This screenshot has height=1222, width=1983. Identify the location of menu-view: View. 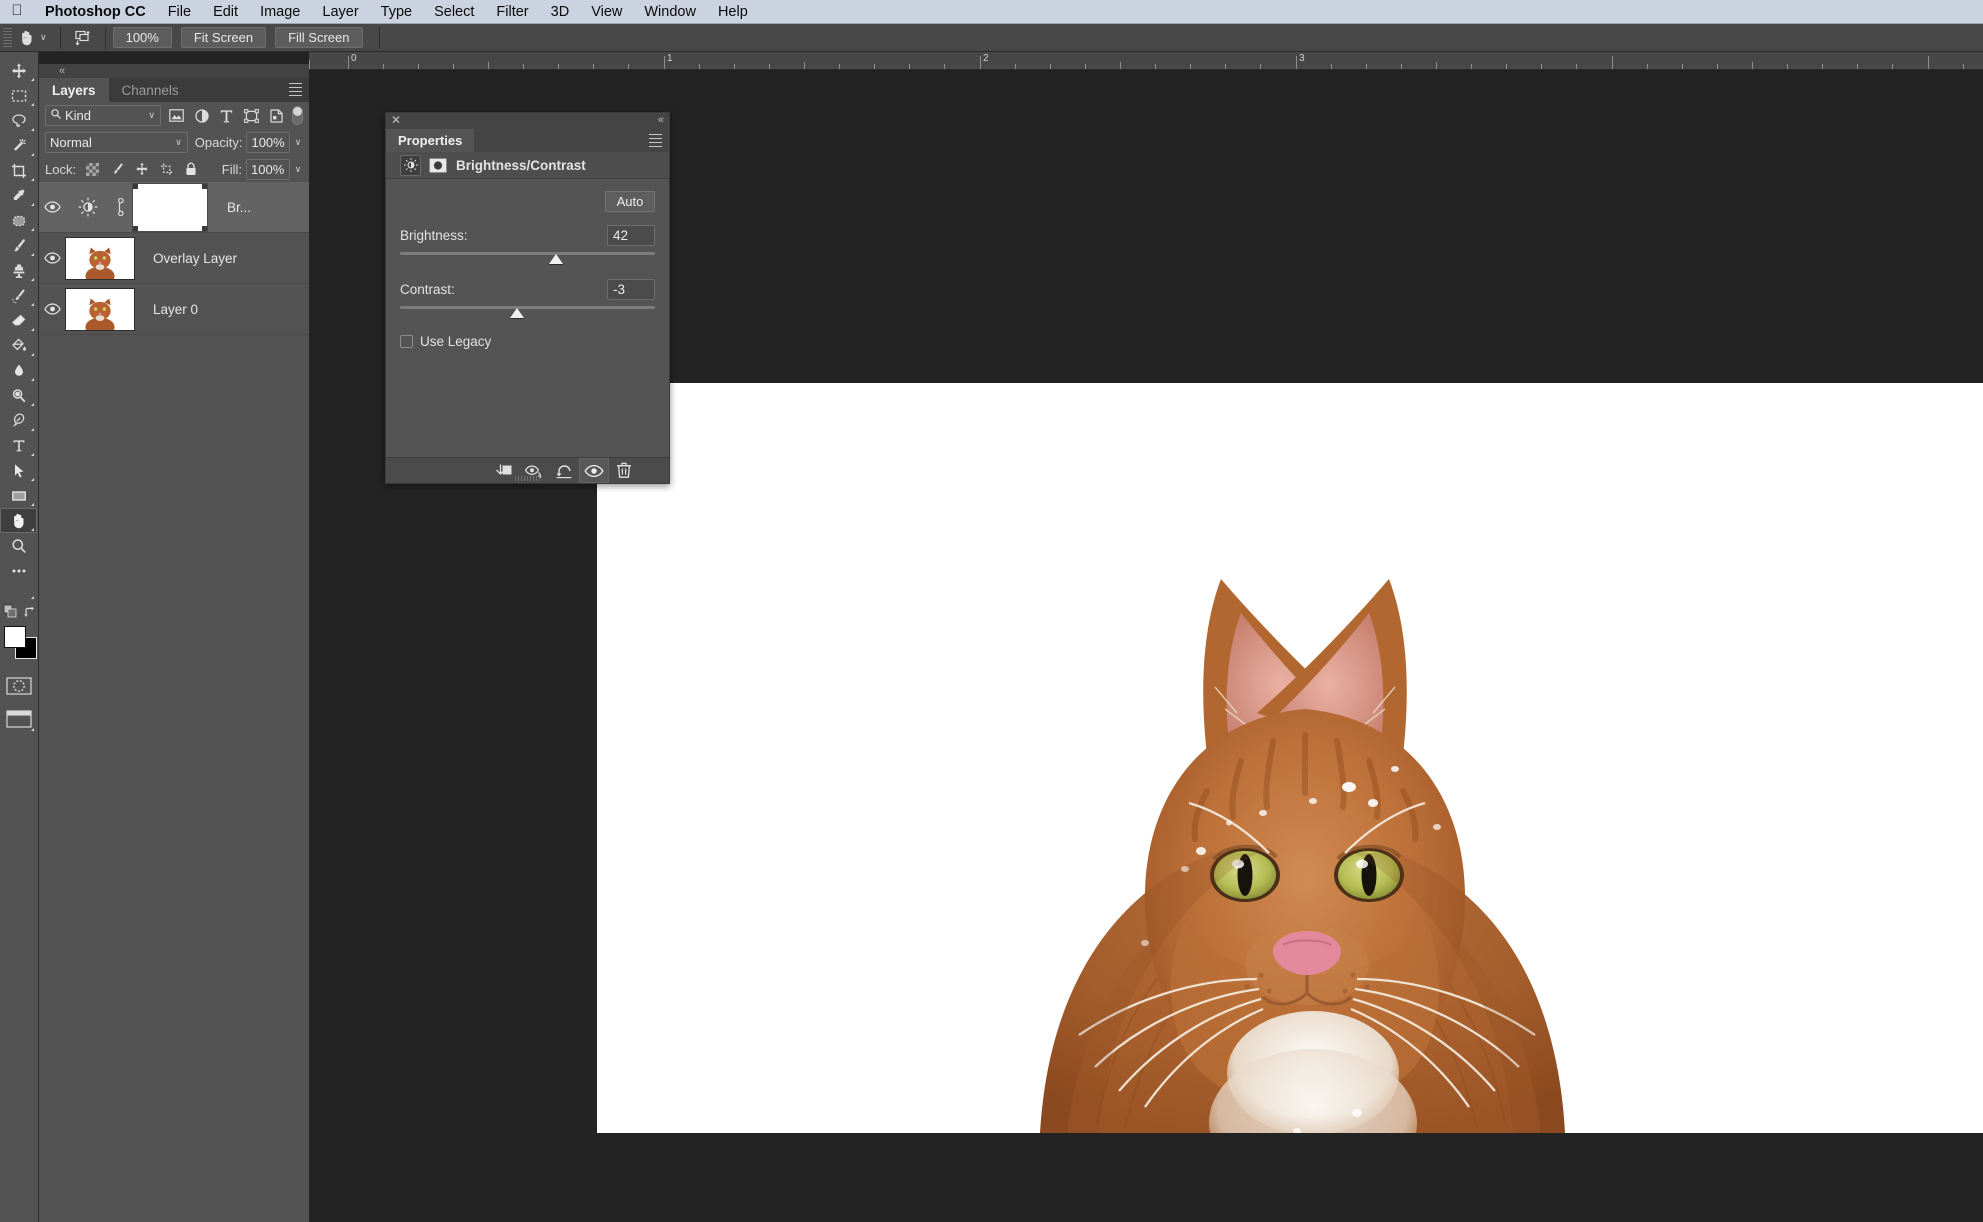
(606, 12).